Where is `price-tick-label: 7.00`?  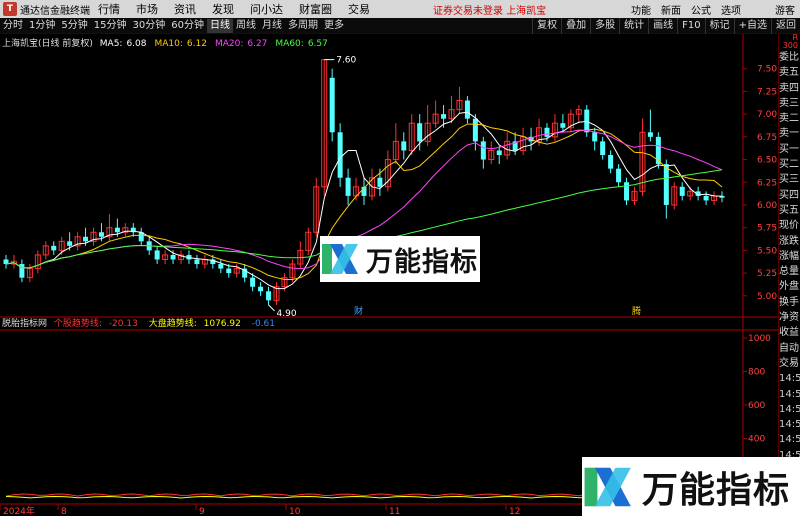
price-tick-label: 7.00 is located at coordinates (767, 115).